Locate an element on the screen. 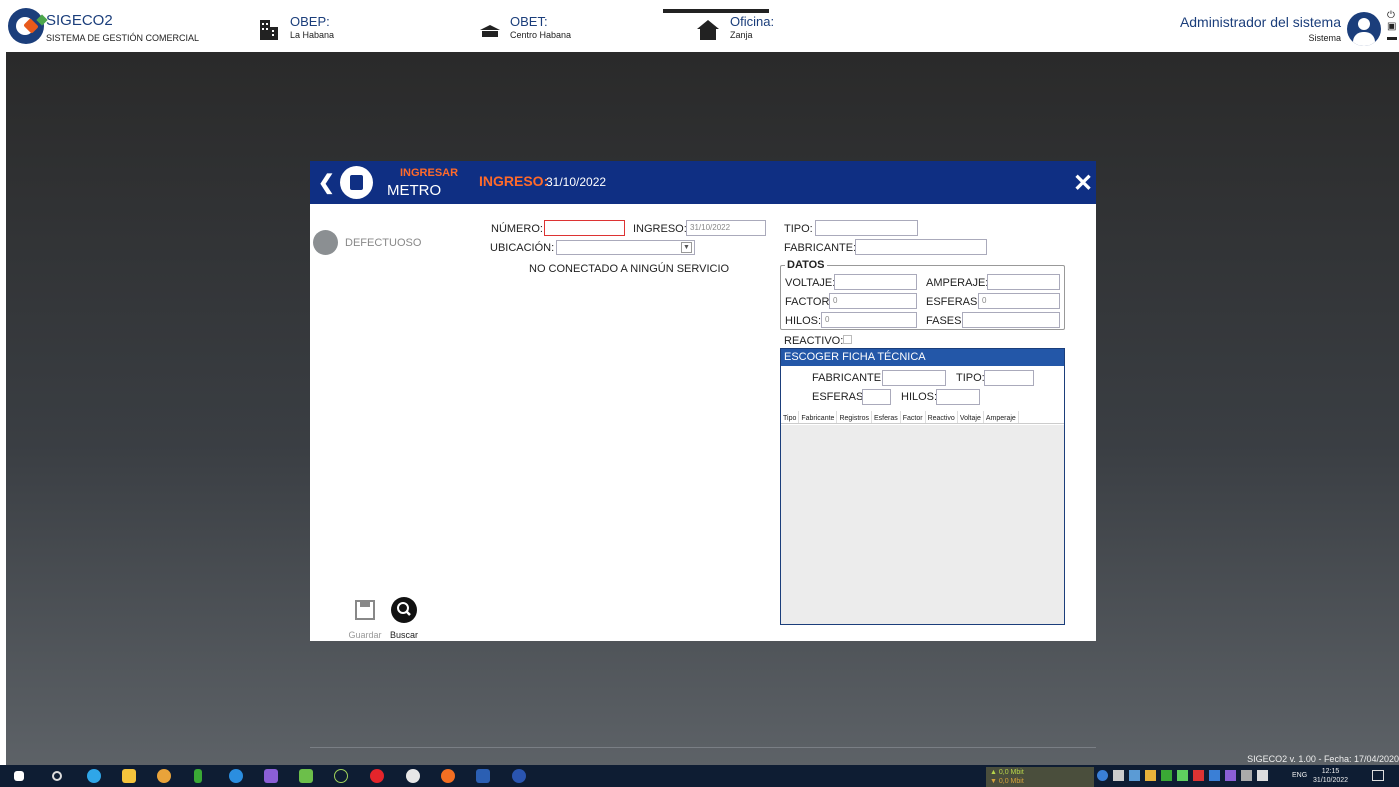 This screenshot has height=787, width=1399. back-chevron-icon: ❮ is located at coordinates (326, 182).